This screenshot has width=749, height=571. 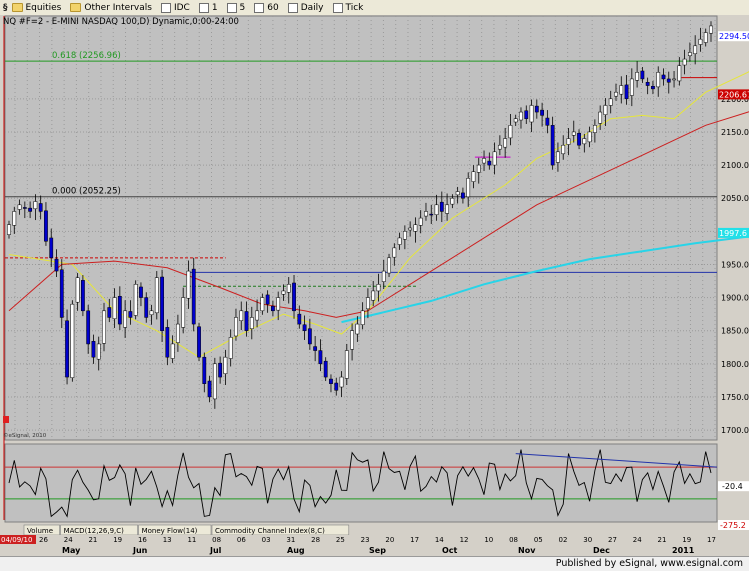 What do you see at coordinates (735, 132) in the screenshot?
I see `price-tick-label: 2150.00` at bounding box center [735, 132].